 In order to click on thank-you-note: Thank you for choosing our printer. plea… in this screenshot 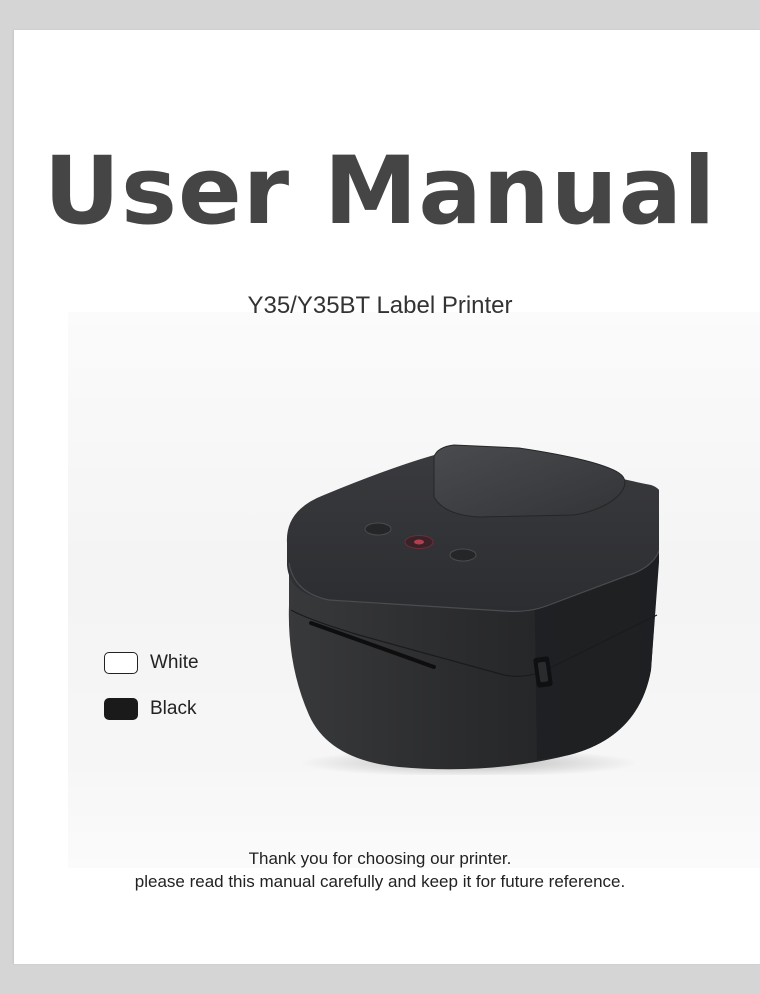, I will do `click(387, 871)`.